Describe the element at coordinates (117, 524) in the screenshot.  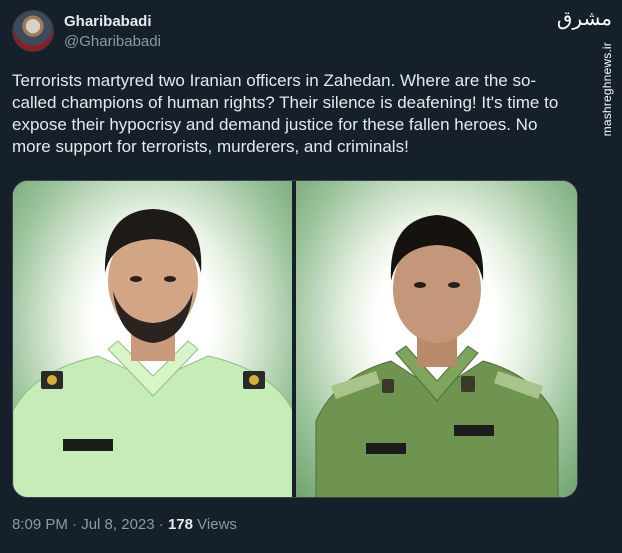
I see `tweet-date: Jul 8, 2023` at that location.